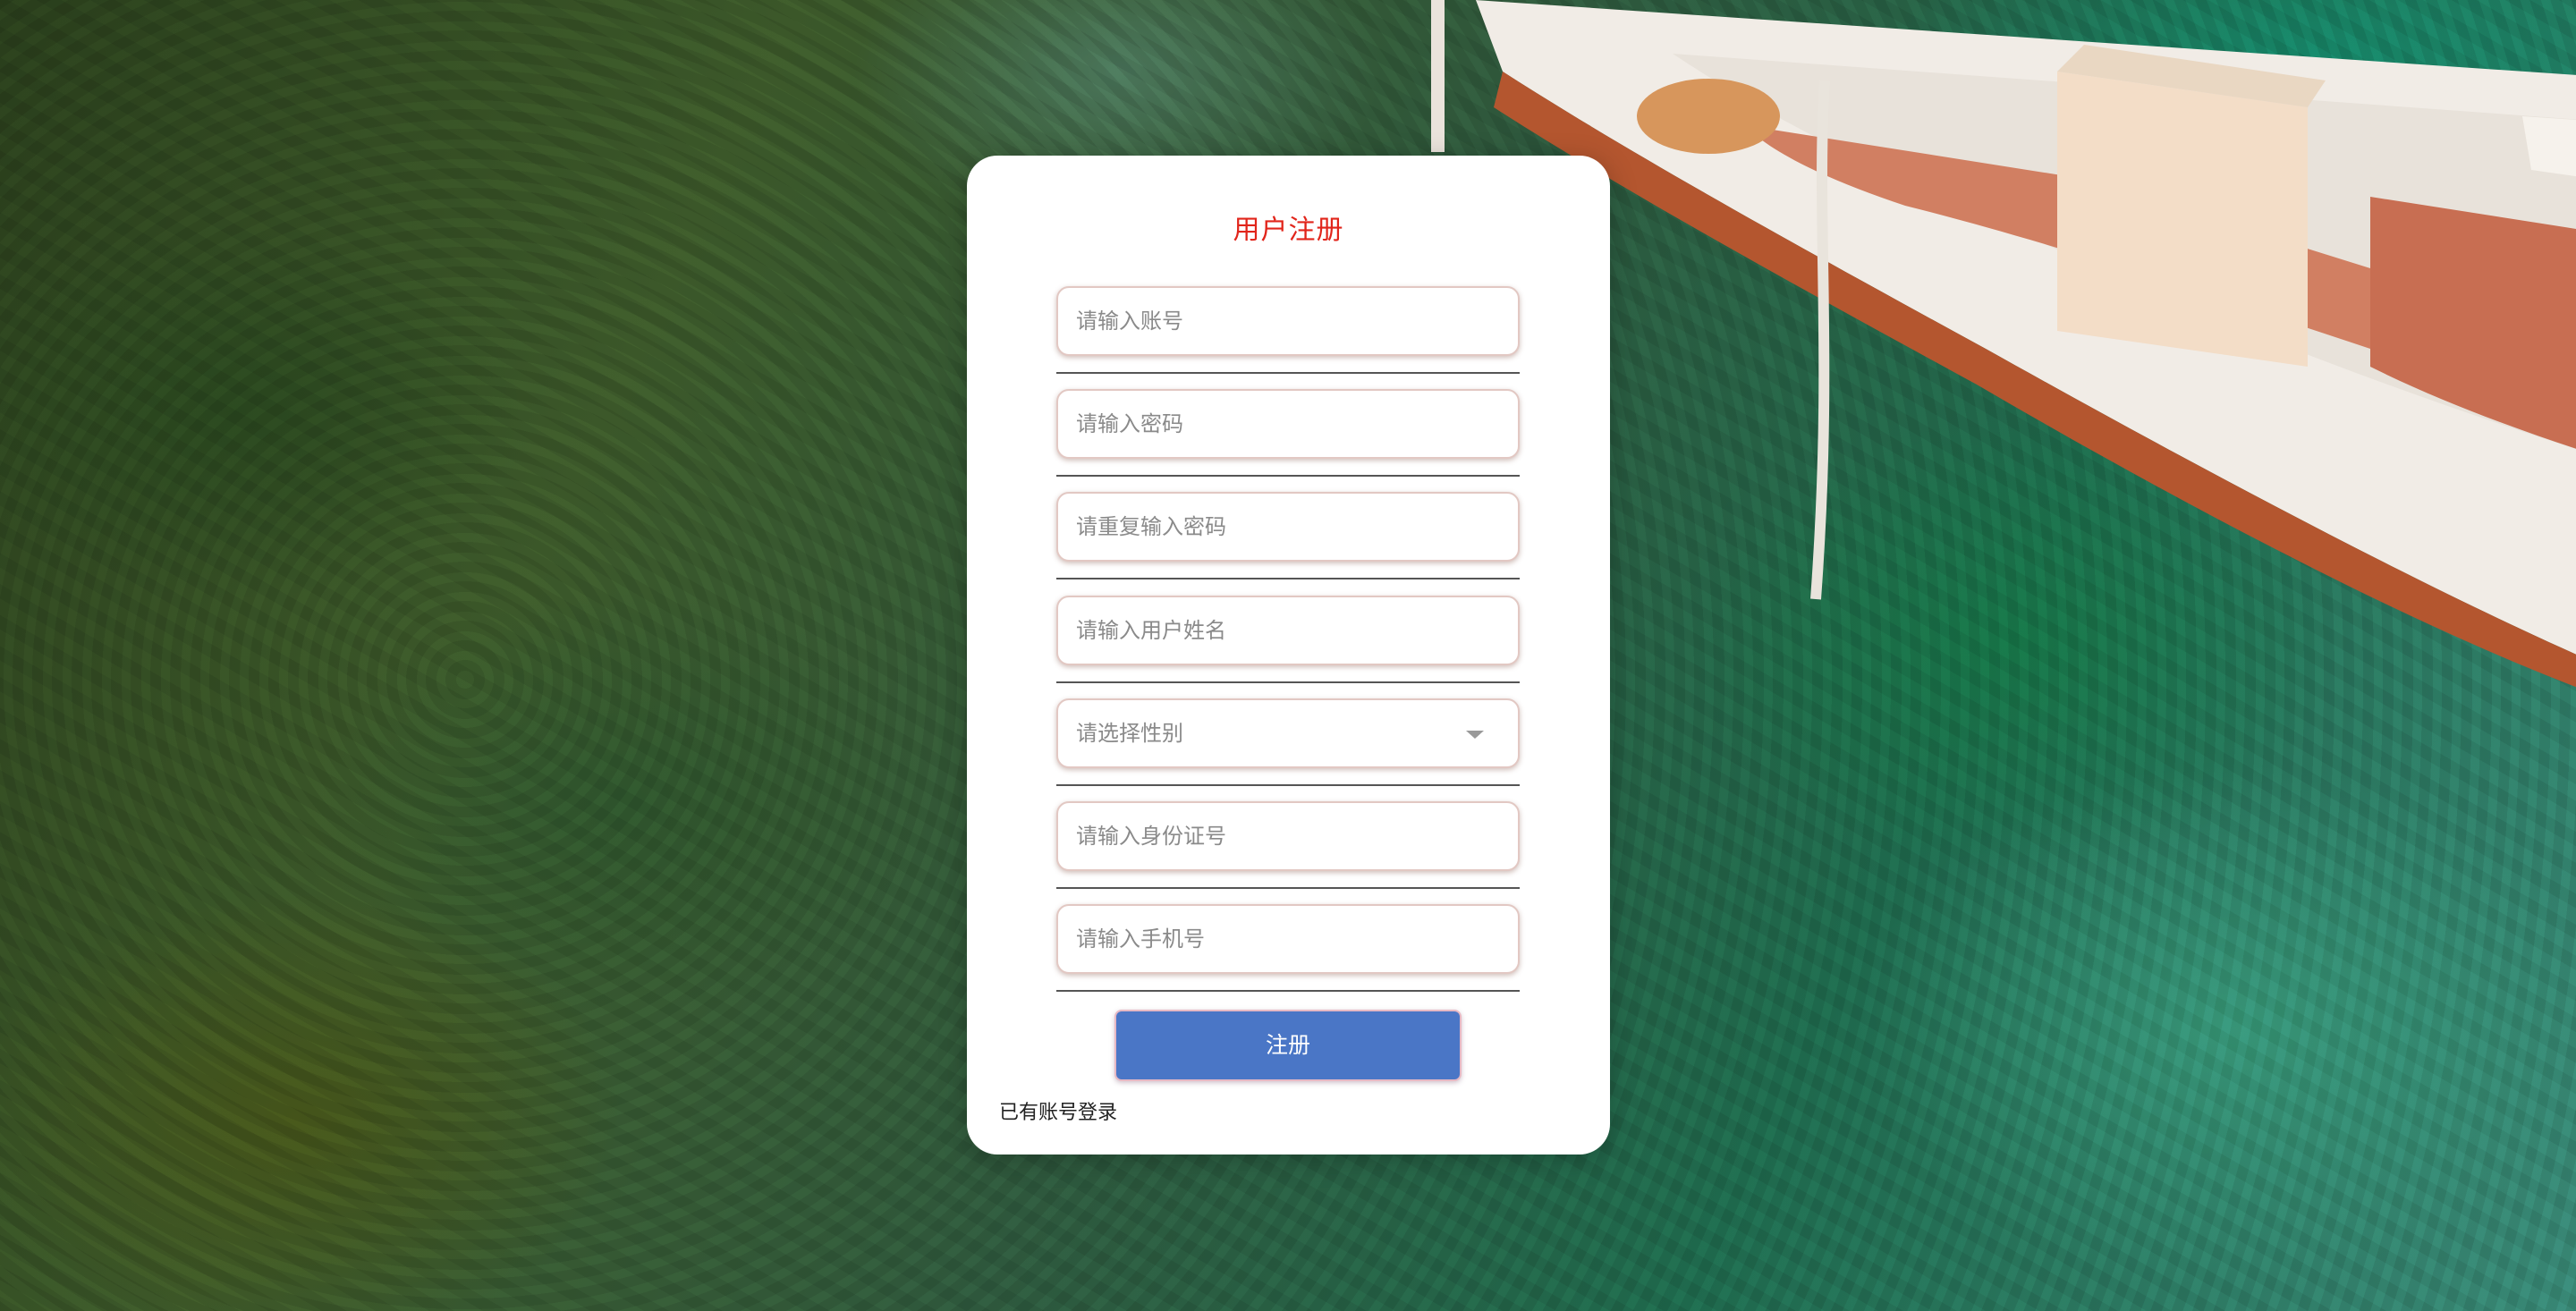 The height and width of the screenshot is (1311, 2576). I want to click on id-number-input, so click(1288, 836).